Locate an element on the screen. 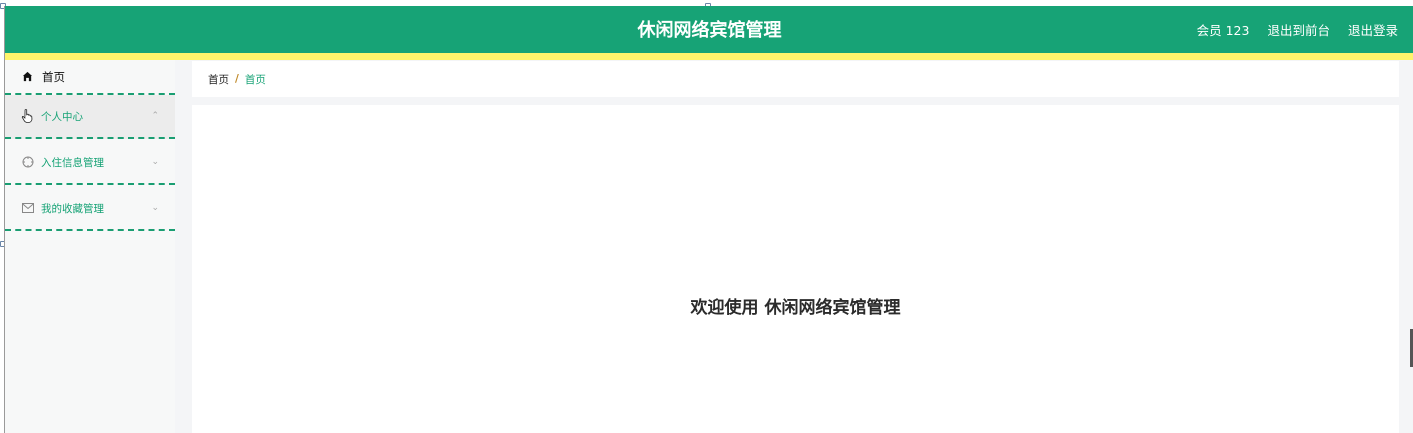 Image resolution: width=1413 pixels, height=433 pixels. logout-link: 退出登录 is located at coordinates (1373, 29).